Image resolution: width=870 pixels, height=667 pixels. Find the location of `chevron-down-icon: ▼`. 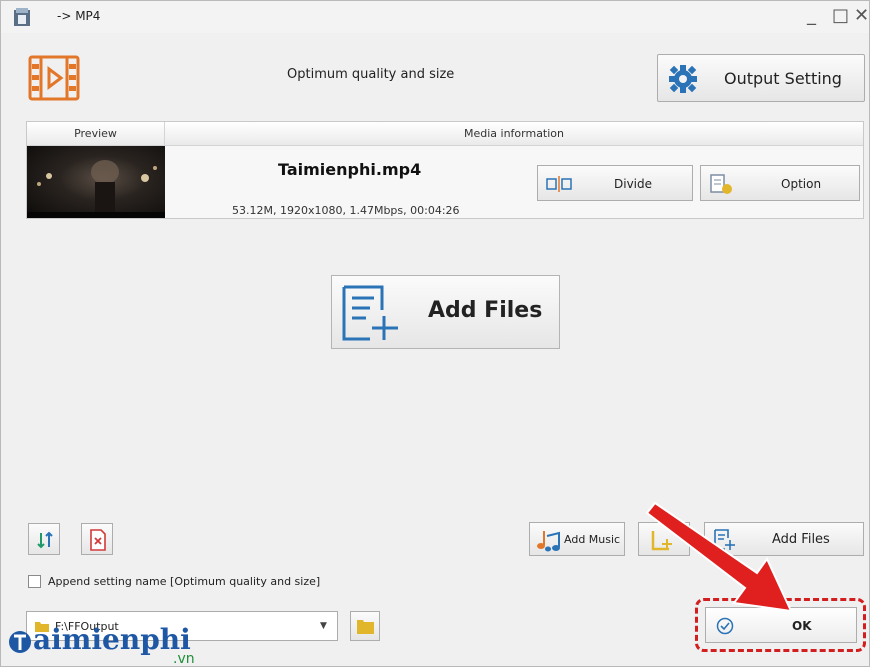

chevron-down-icon: ▼ is located at coordinates (323, 626).